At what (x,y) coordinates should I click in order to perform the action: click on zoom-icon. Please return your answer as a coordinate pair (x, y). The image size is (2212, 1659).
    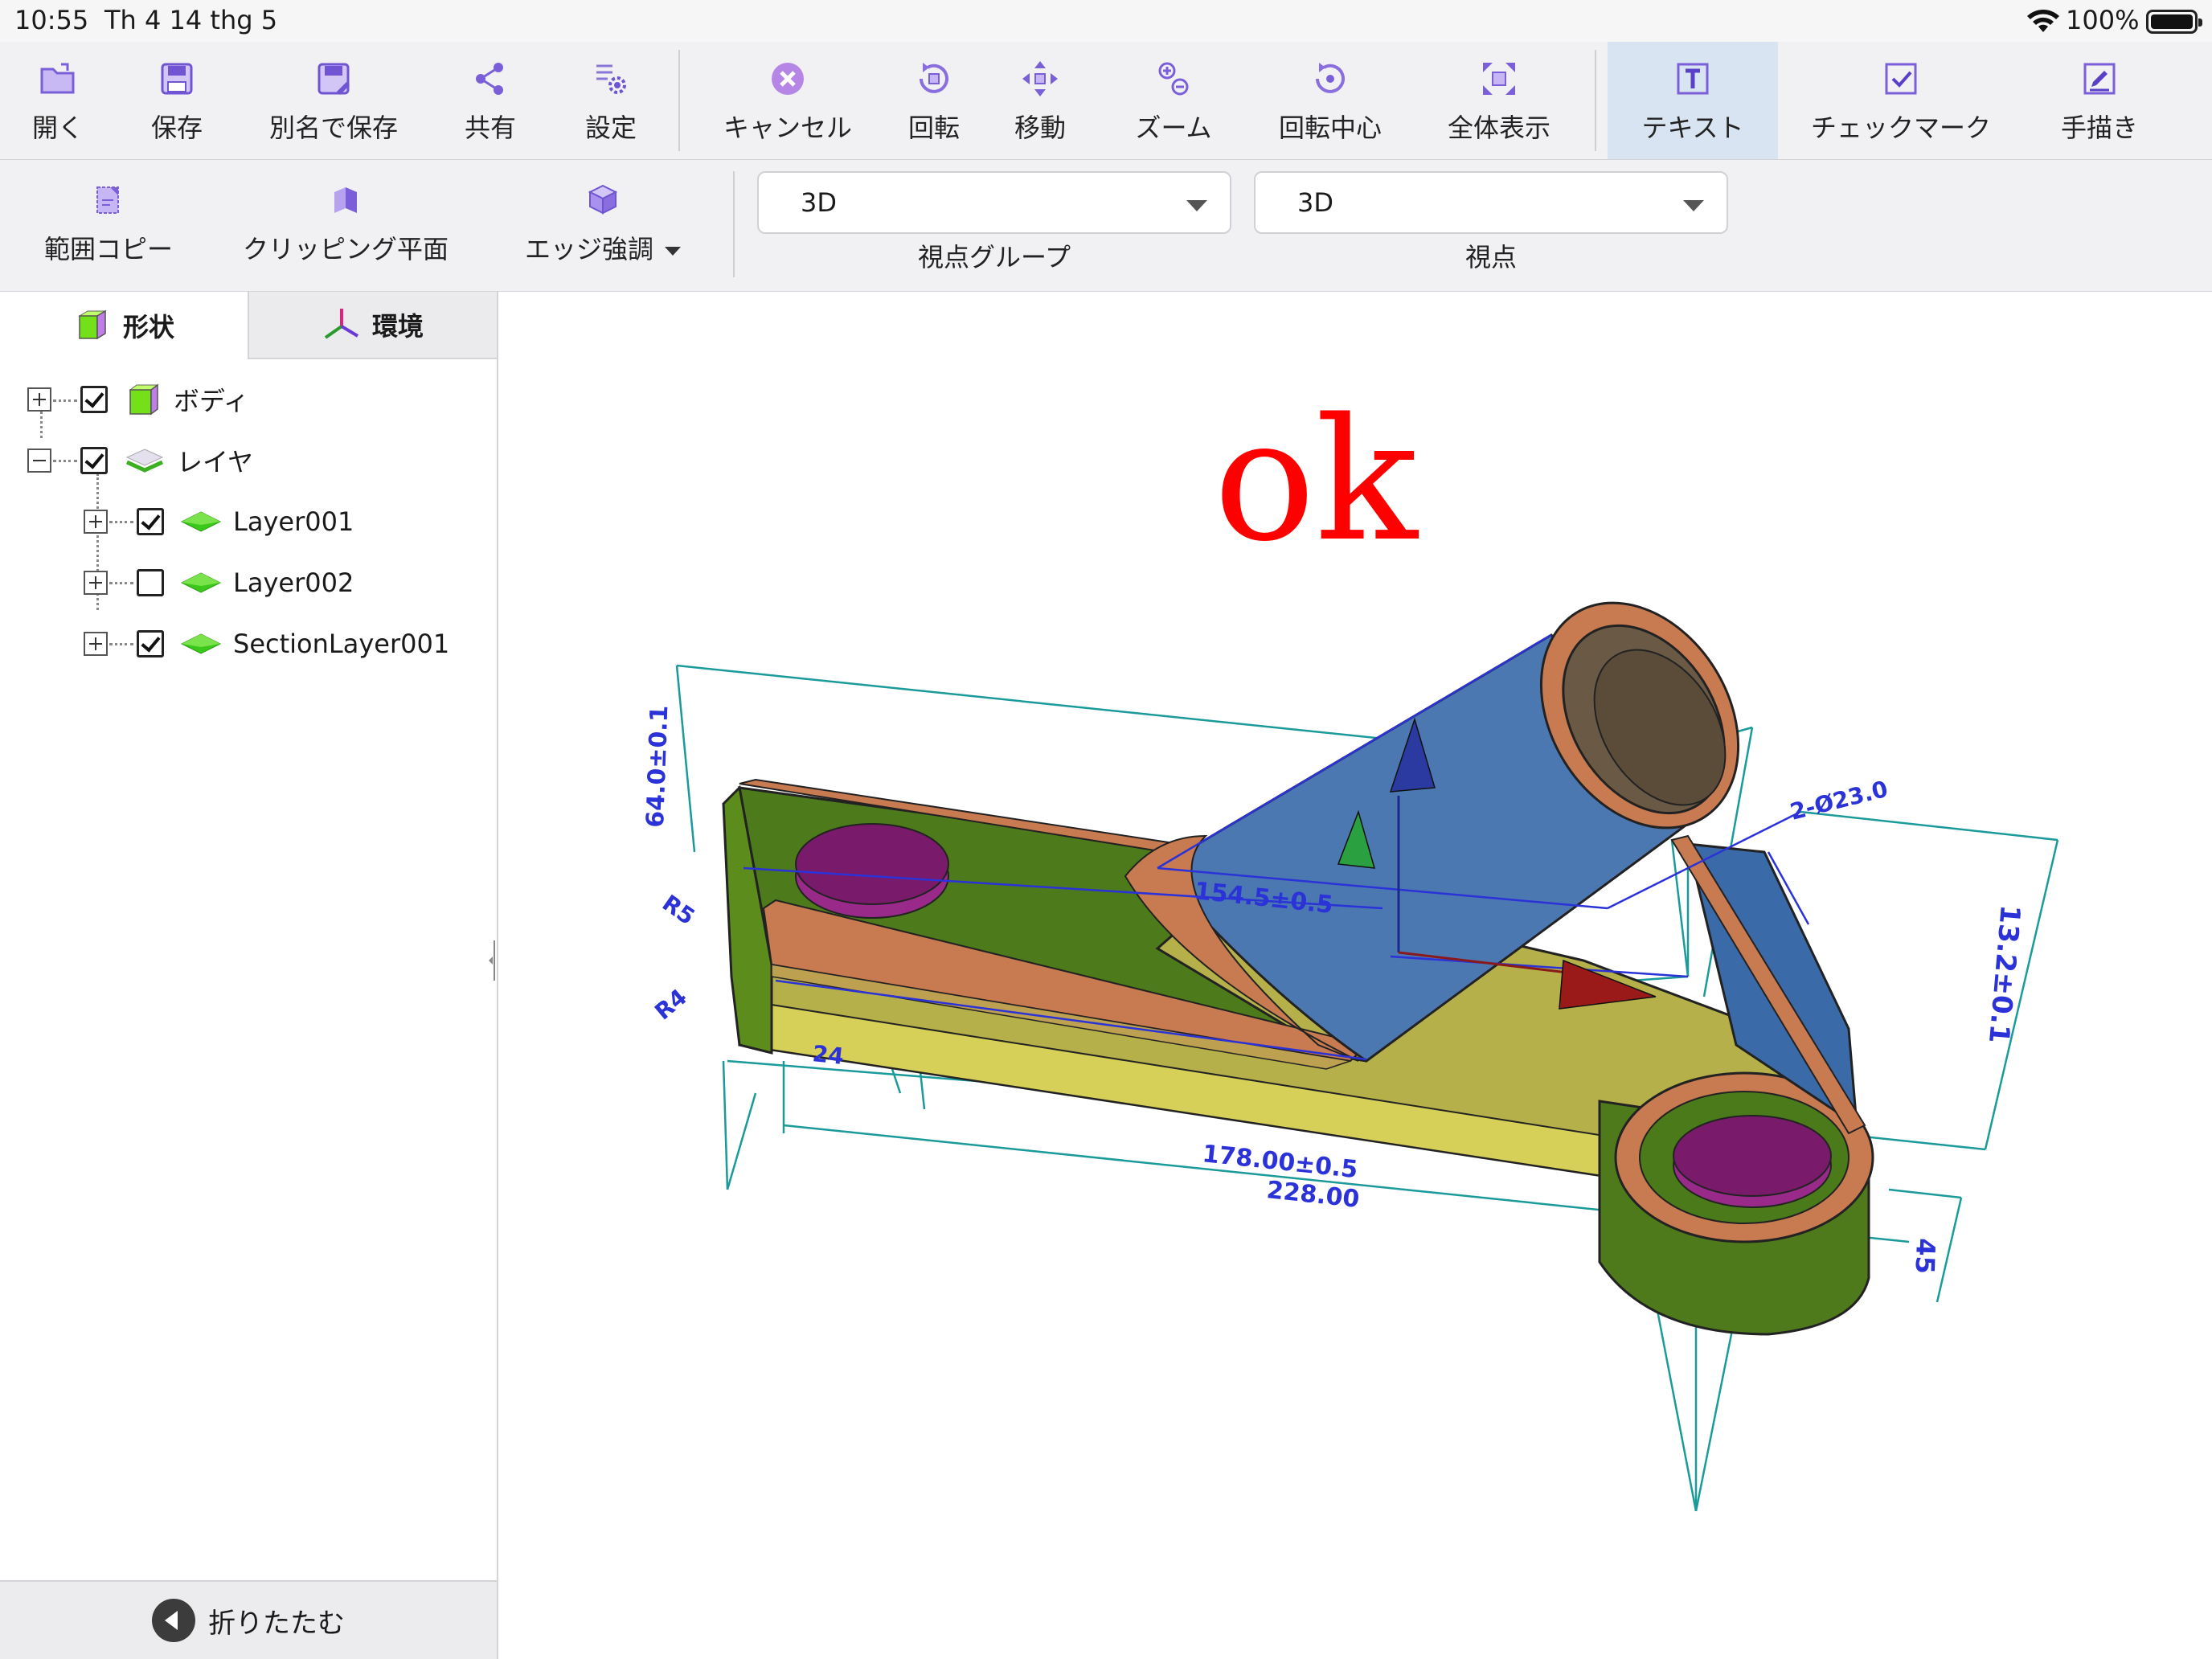
    Looking at the image, I should click on (1173, 79).